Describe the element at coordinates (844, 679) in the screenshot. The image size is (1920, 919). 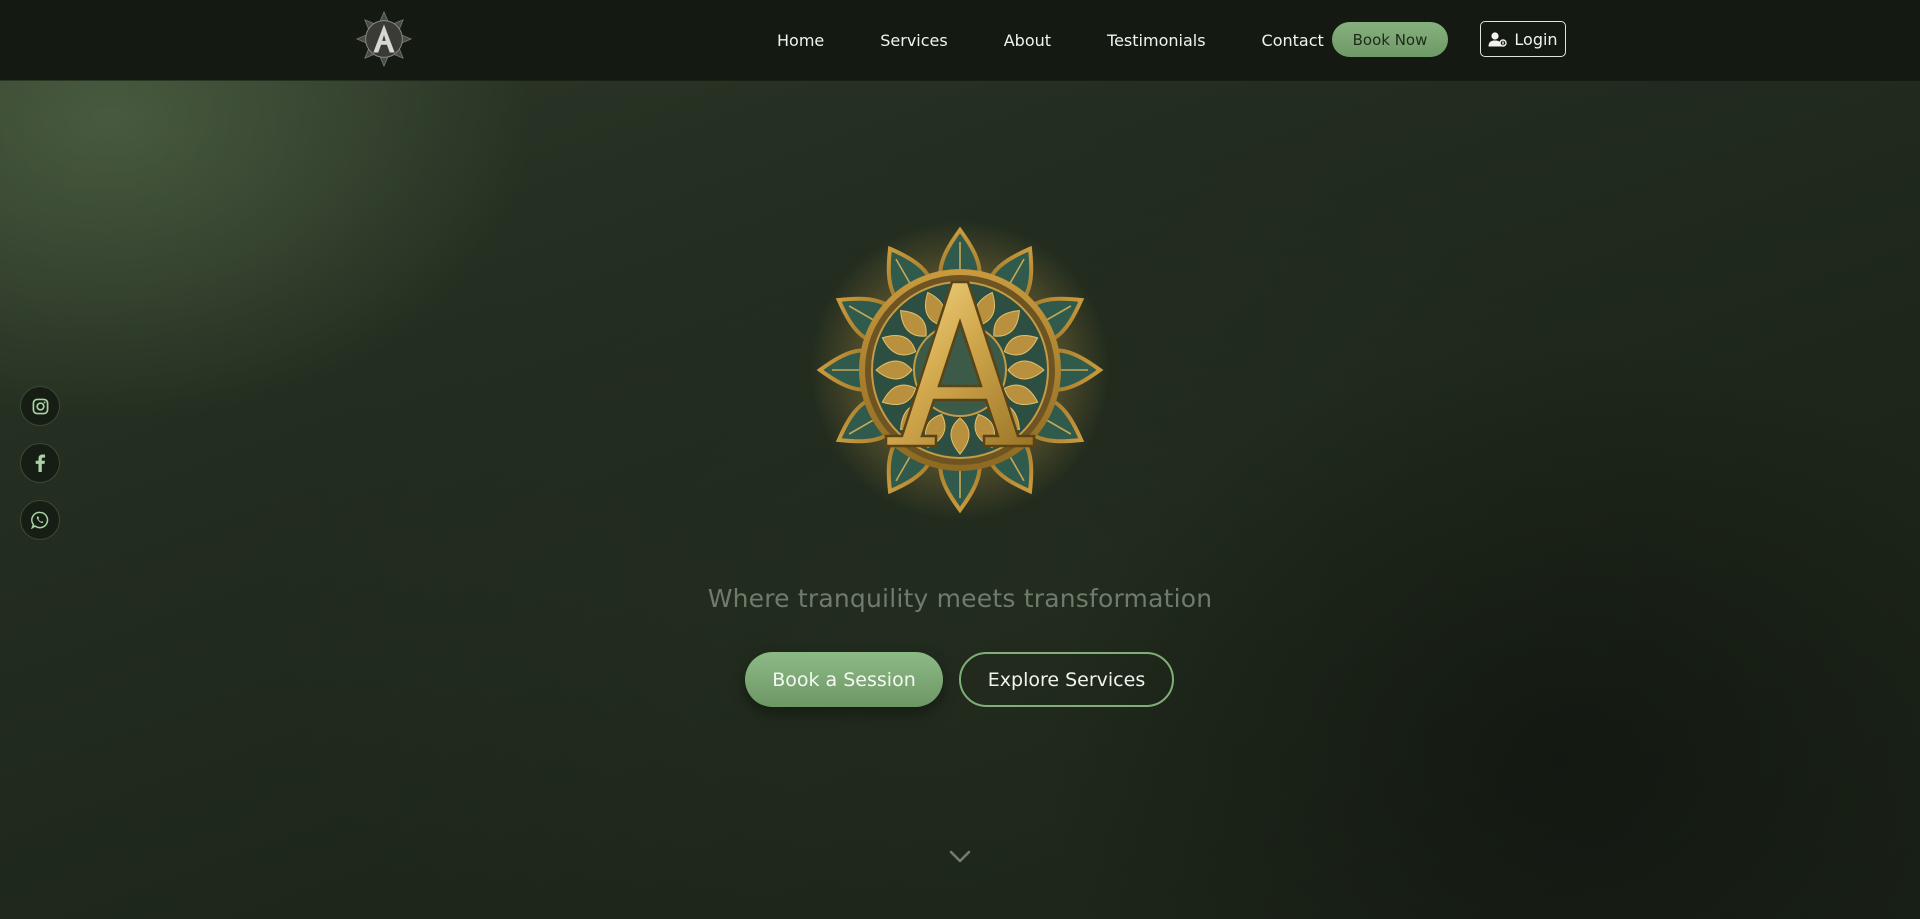
I see `book-session-button: Book a Session` at that location.